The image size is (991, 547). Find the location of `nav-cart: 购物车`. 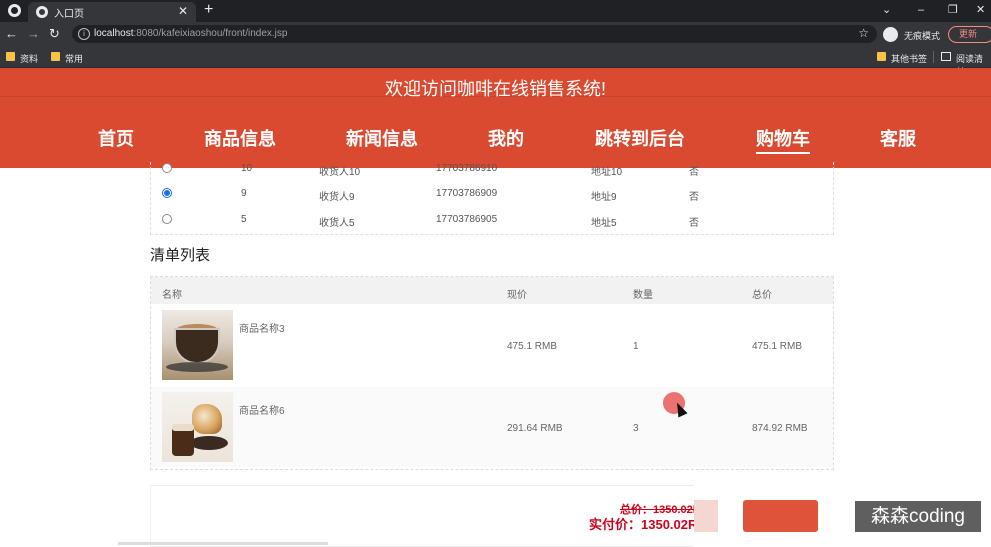

nav-cart: 购物车 is located at coordinates (783, 138).